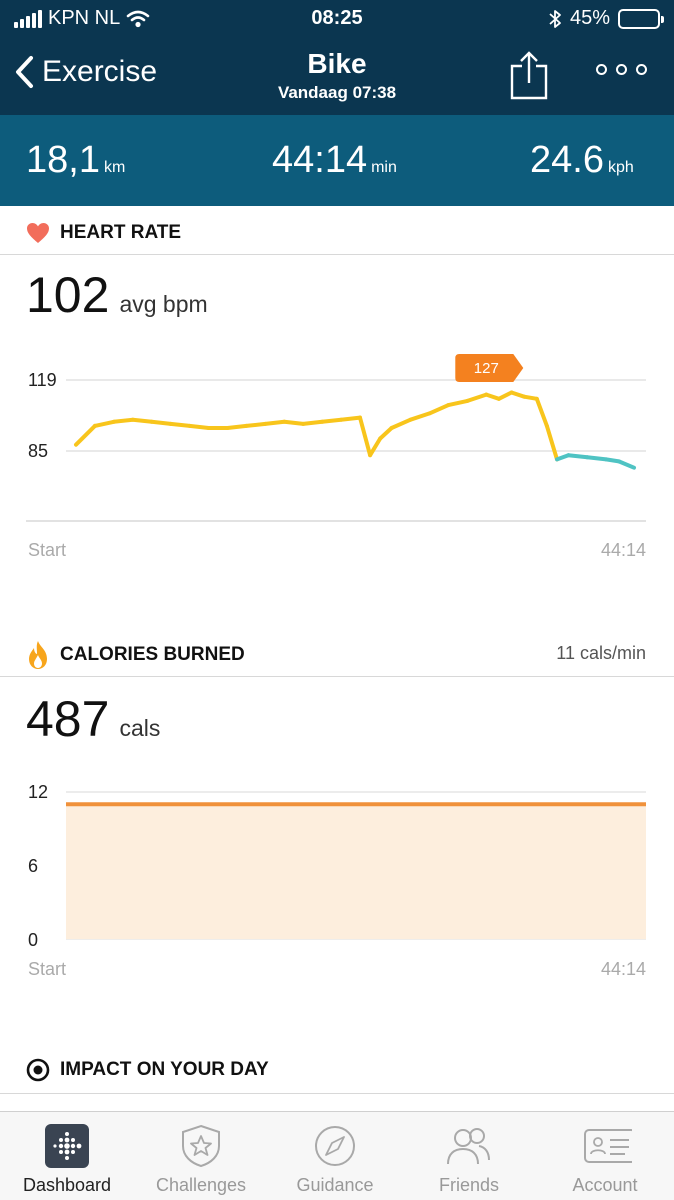  I want to click on heart-icon, so click(38, 233).